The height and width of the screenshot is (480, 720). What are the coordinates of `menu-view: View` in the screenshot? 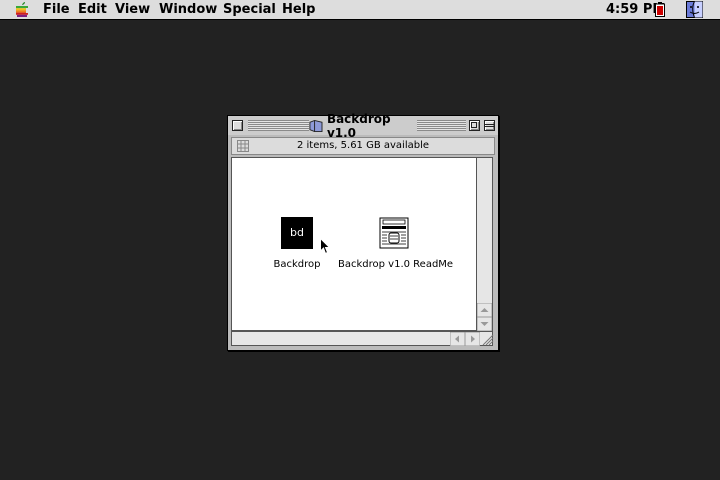 It's located at (132, 9).